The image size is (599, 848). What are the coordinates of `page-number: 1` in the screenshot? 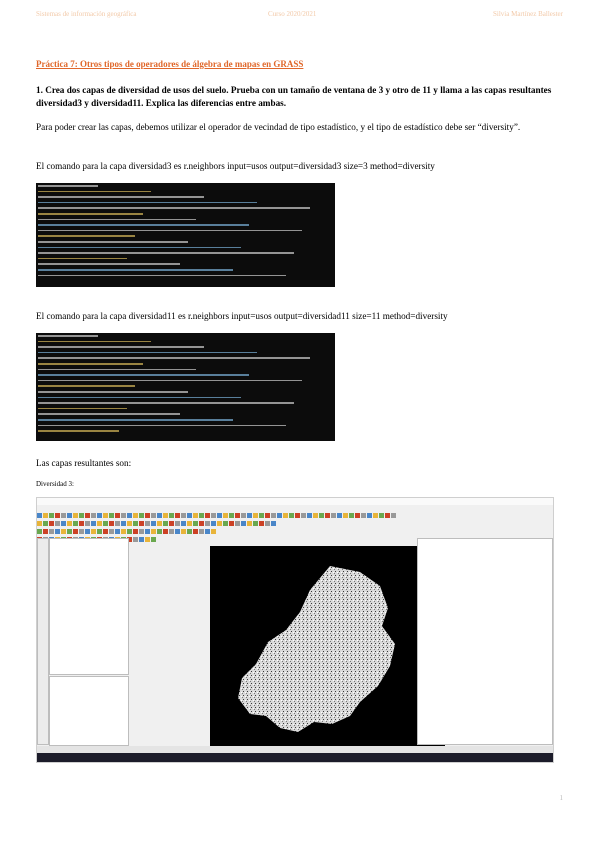 It's located at (561, 798).